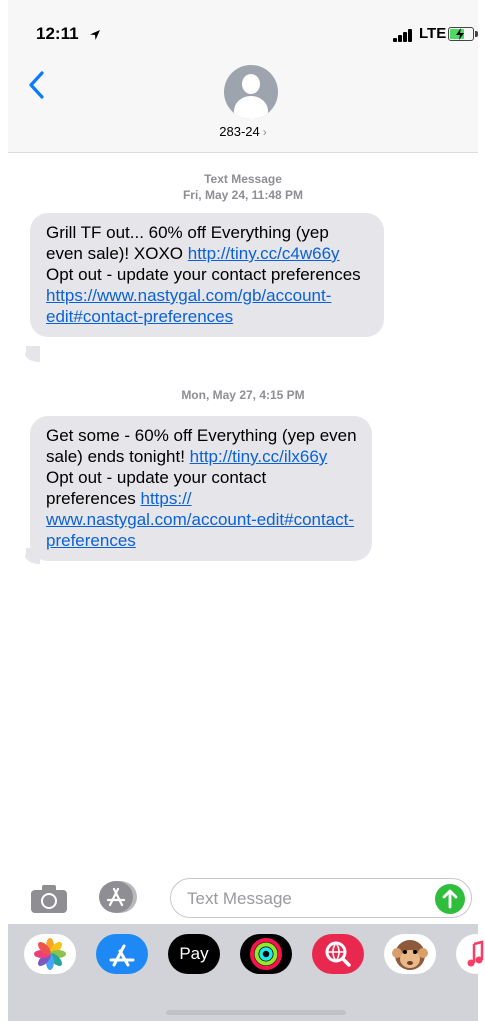  Describe the element at coordinates (95, 35) in the screenshot. I see `location-arrow-icon` at that location.